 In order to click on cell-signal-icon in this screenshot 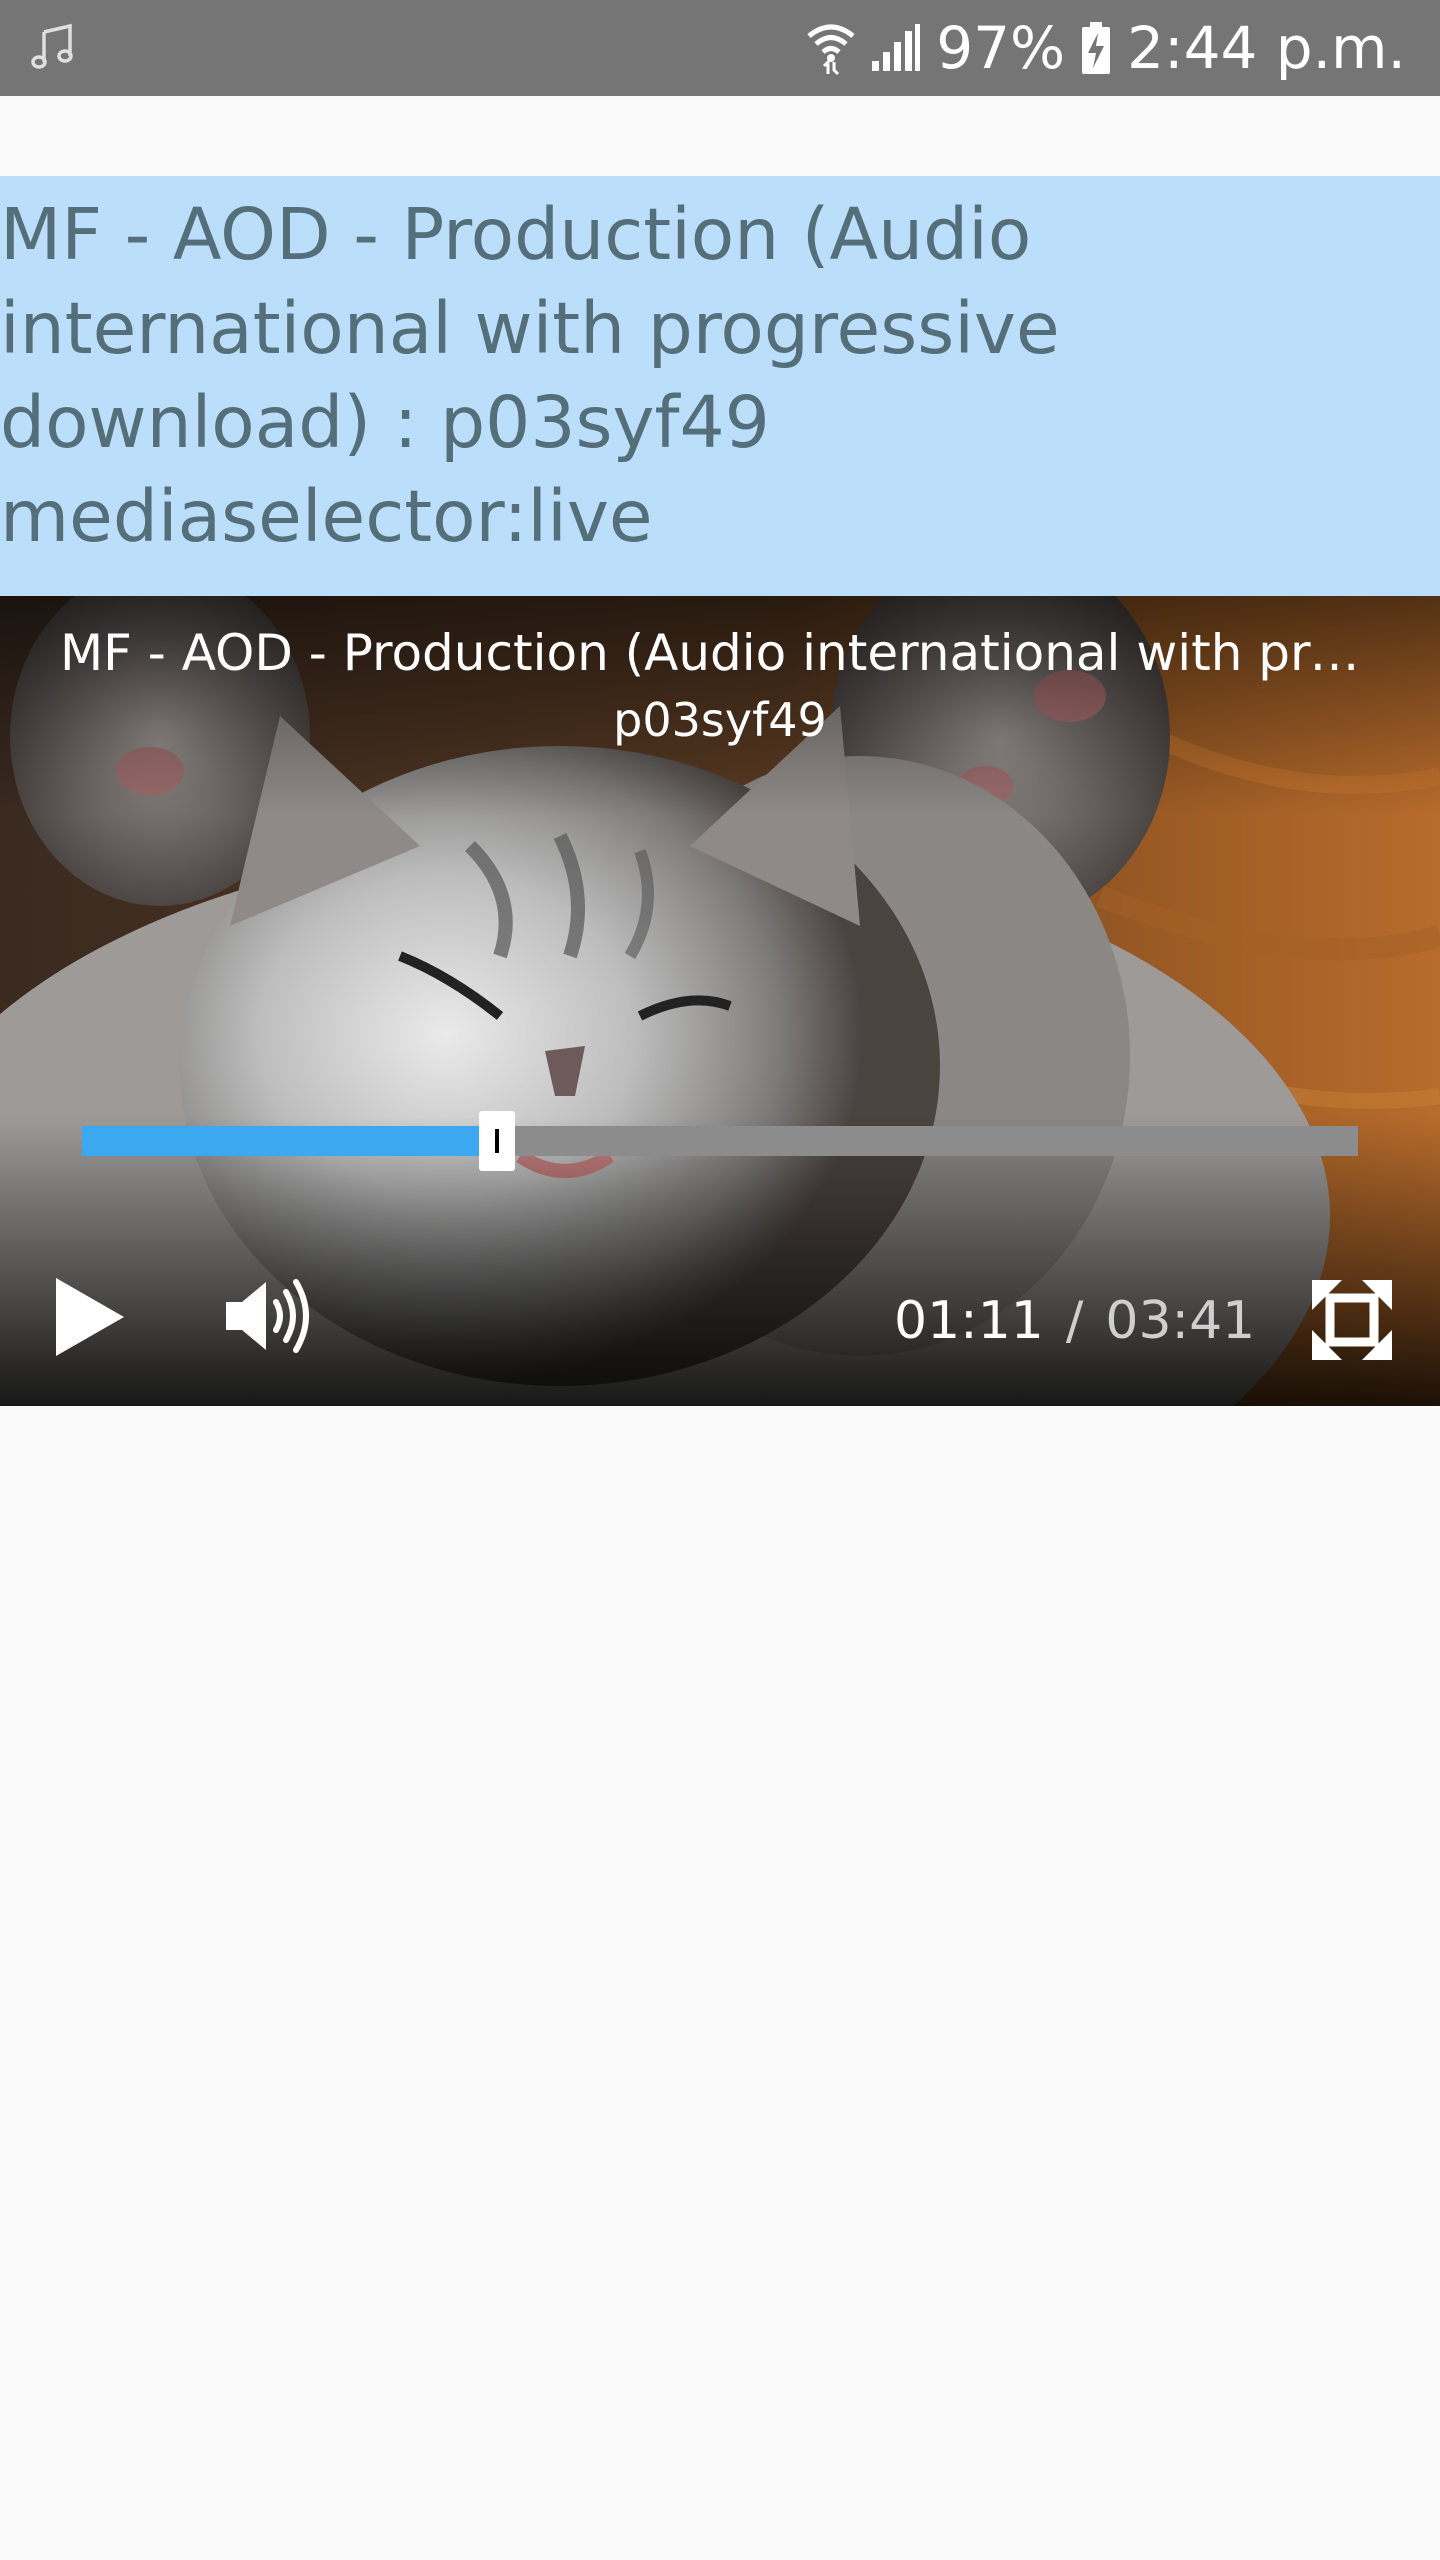, I will do `click(896, 47)`.